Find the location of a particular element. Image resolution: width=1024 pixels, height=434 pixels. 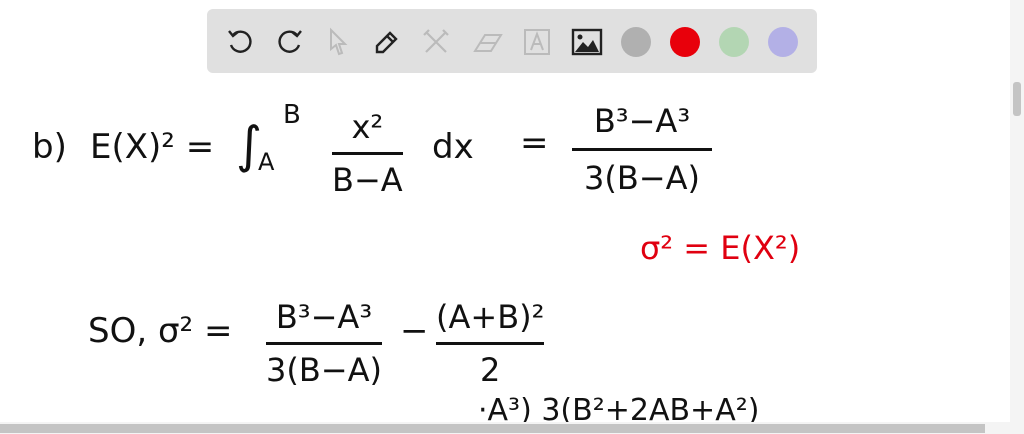

integrand-fraction: x² B−A is located at coordinates (367, 153).